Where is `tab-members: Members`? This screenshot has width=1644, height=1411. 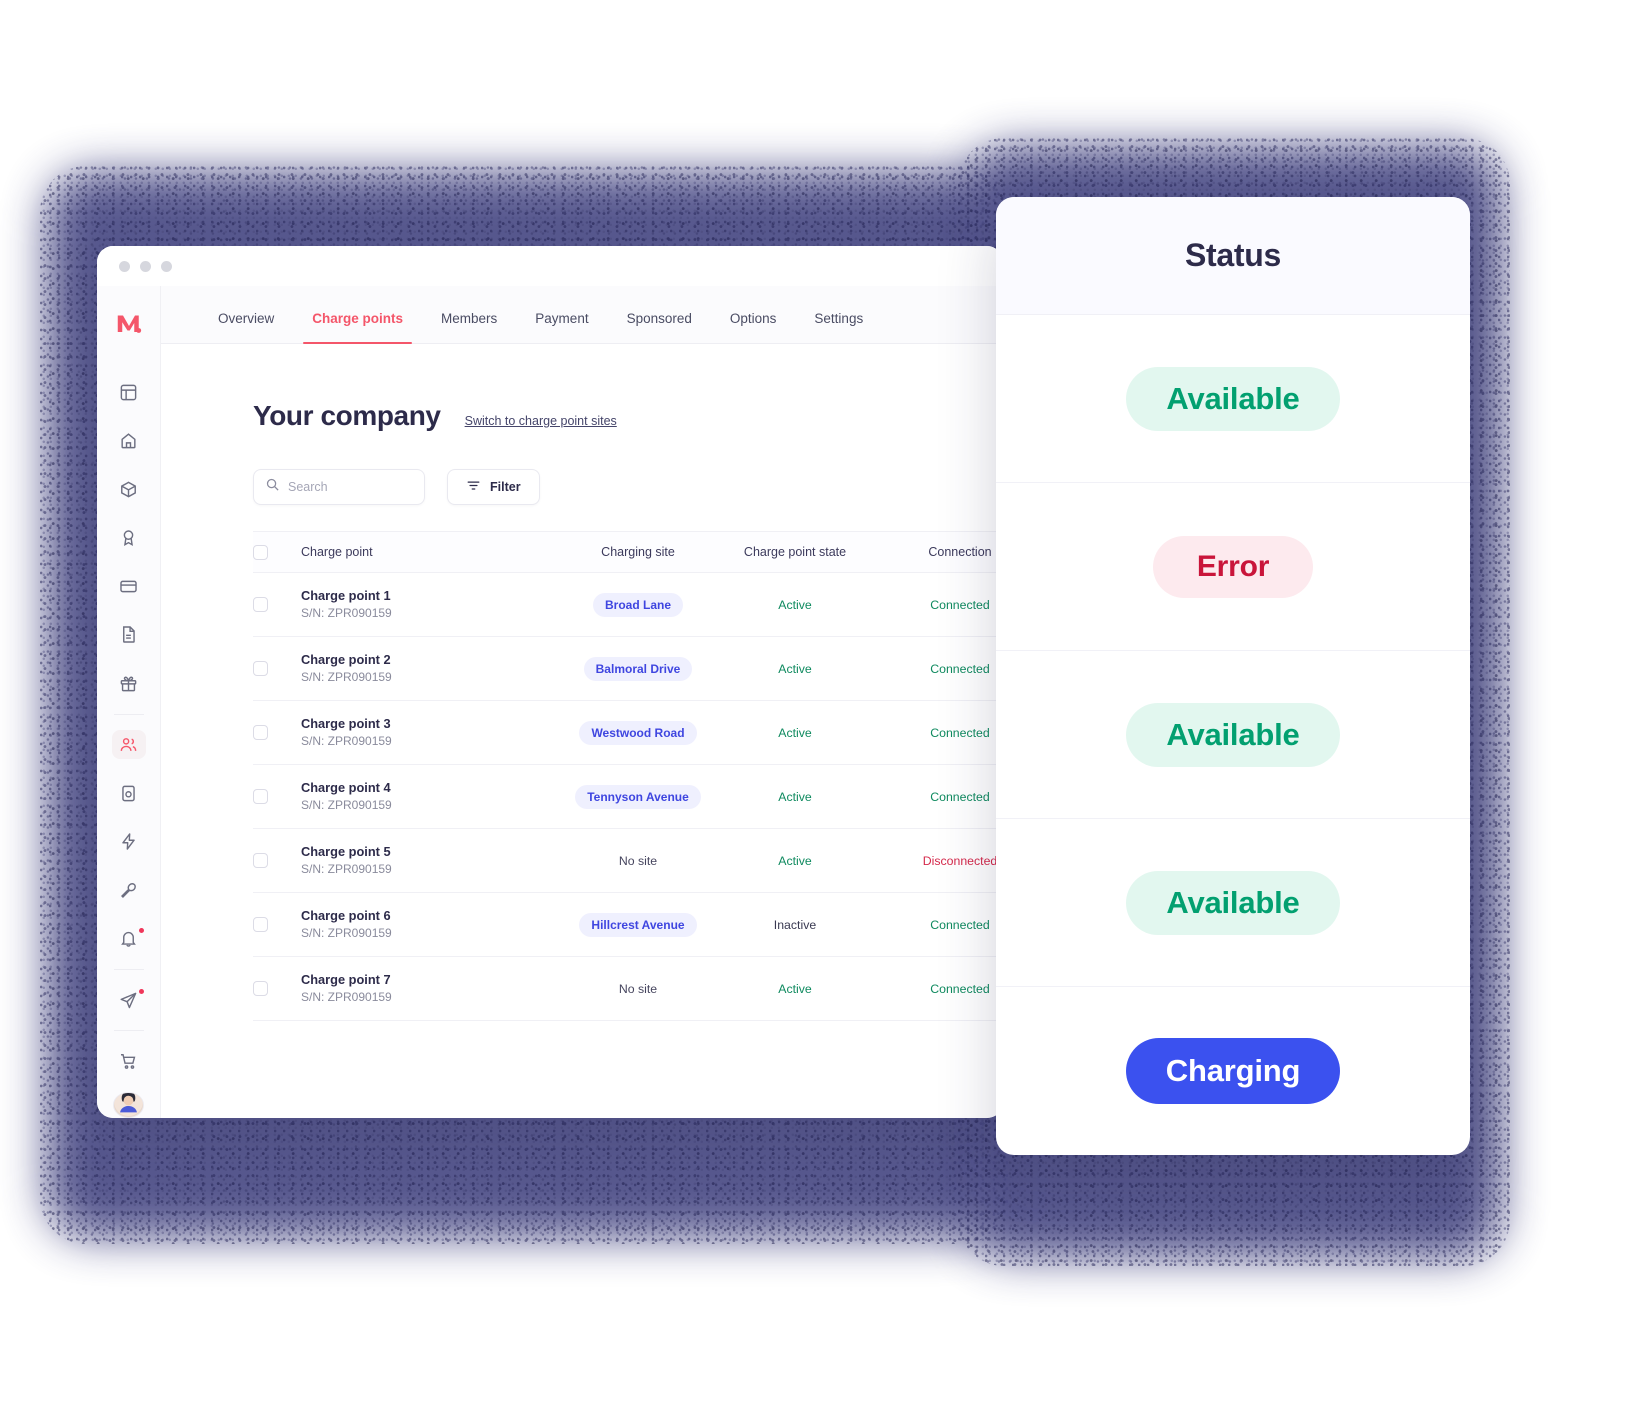 tab-members: Members is located at coordinates (469, 327).